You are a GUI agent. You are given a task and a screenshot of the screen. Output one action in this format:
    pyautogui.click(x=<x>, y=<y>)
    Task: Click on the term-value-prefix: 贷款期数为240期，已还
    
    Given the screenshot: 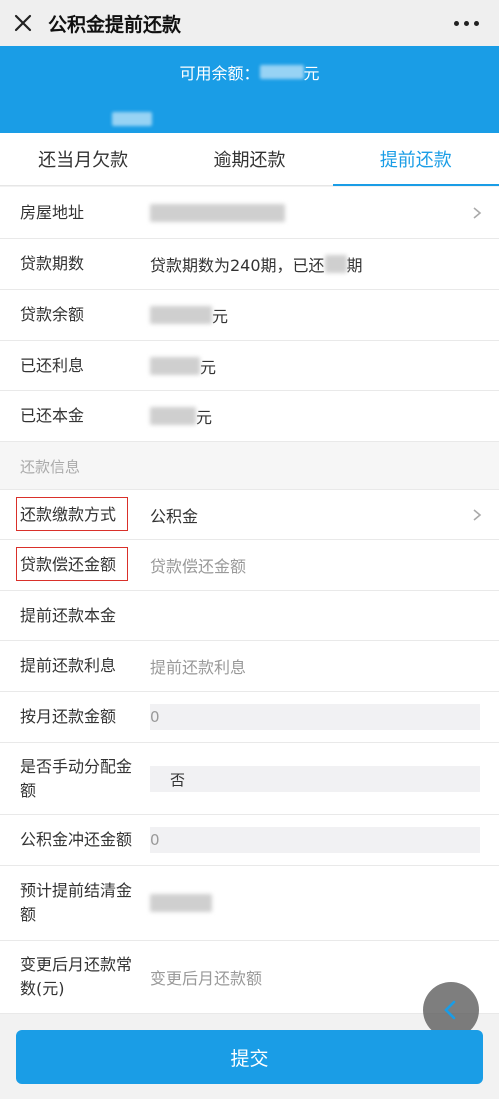 What is the action you would take?
    pyautogui.click(x=237, y=265)
    